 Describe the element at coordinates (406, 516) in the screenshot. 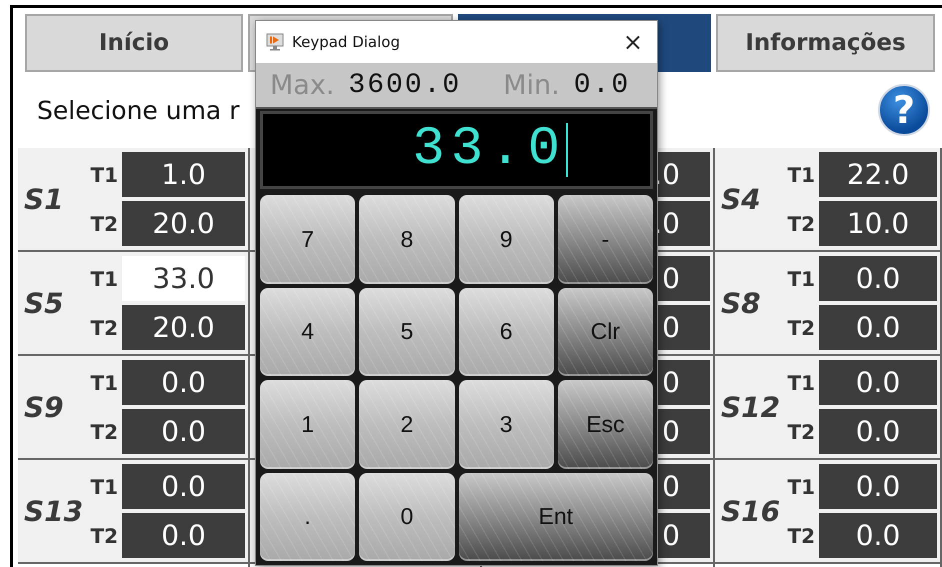

I see `keypad-key: 0` at that location.